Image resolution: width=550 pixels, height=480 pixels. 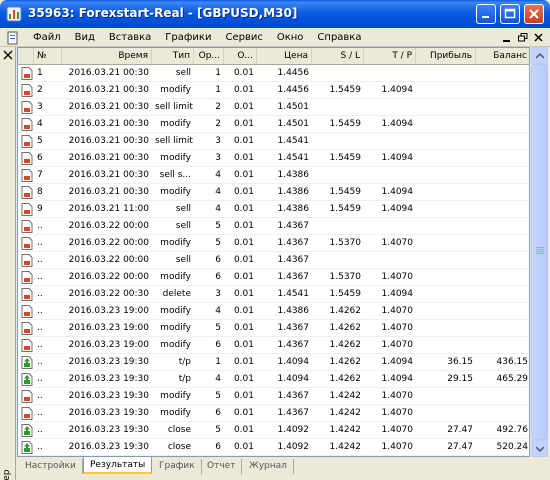 What do you see at coordinates (275, 14) in the screenshot?
I see `title-bar: 35963: Forexstart-Real - [GBPUSD,M30]` at bounding box center [275, 14].